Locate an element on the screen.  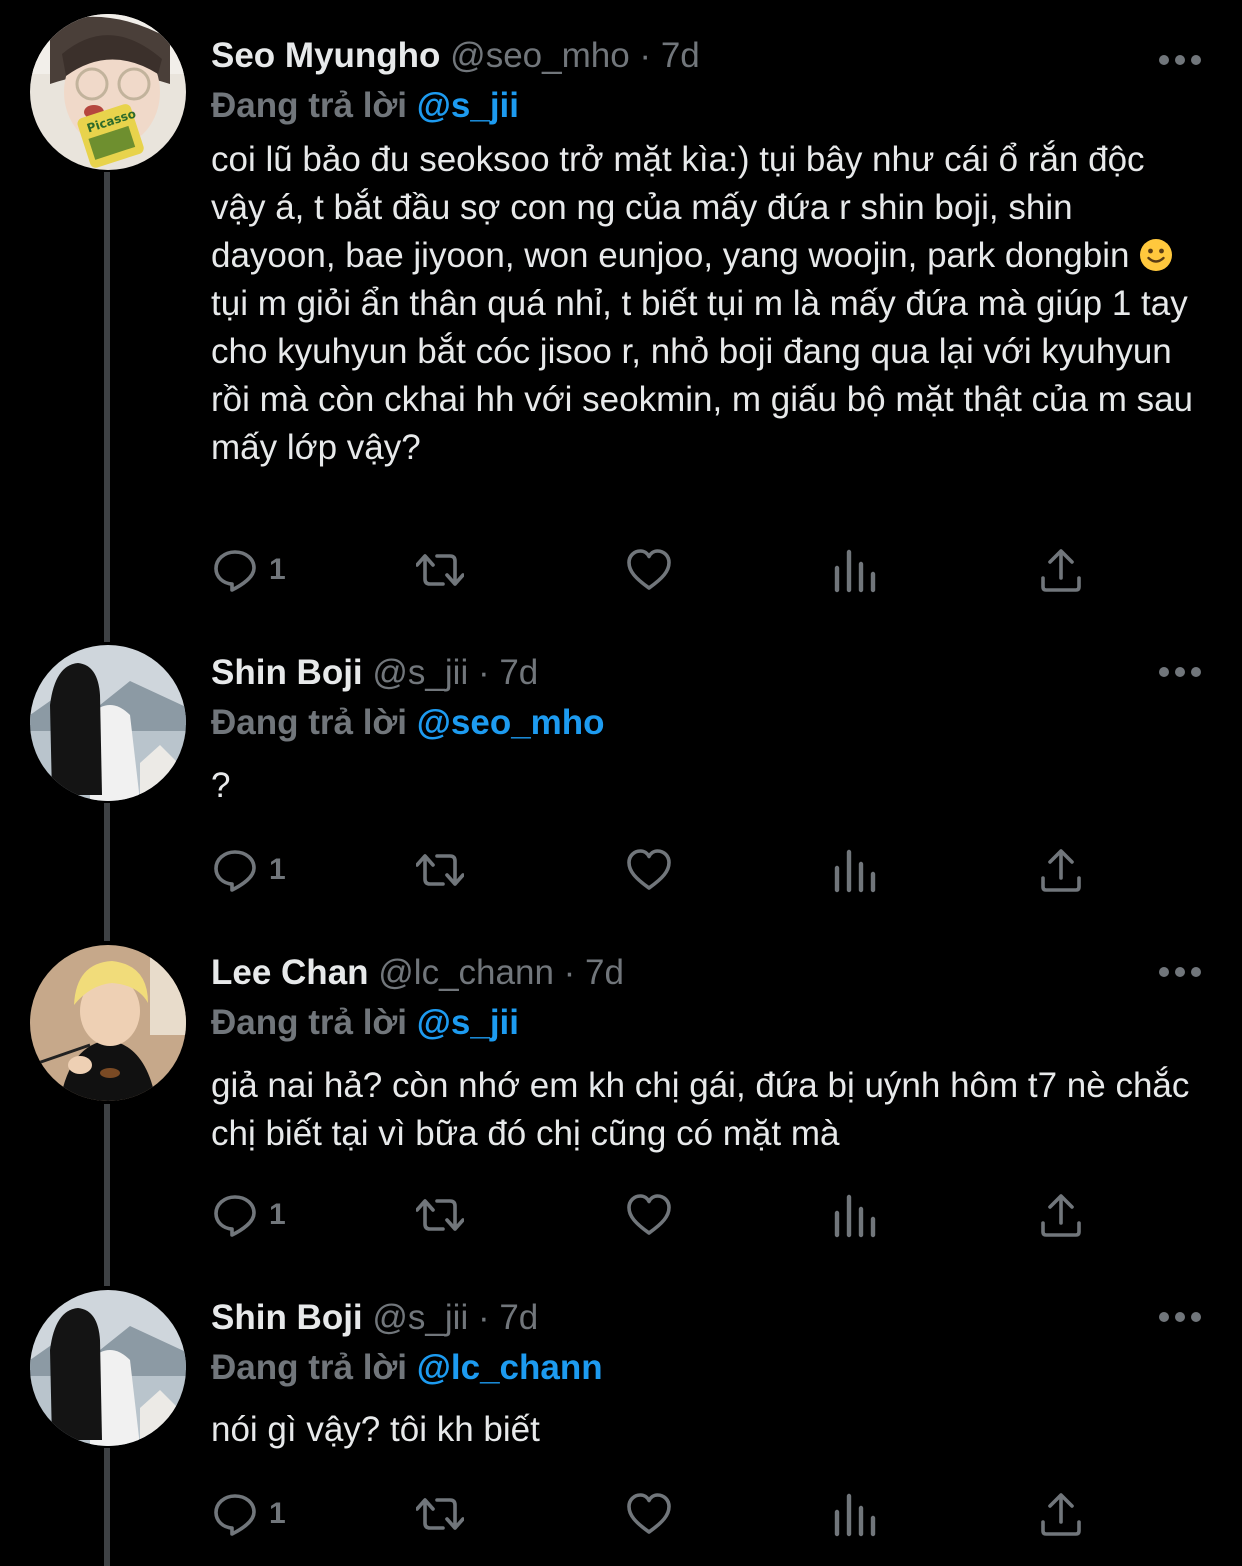
replying-to-mention: @lc_chann is located at coordinates (510, 1367).